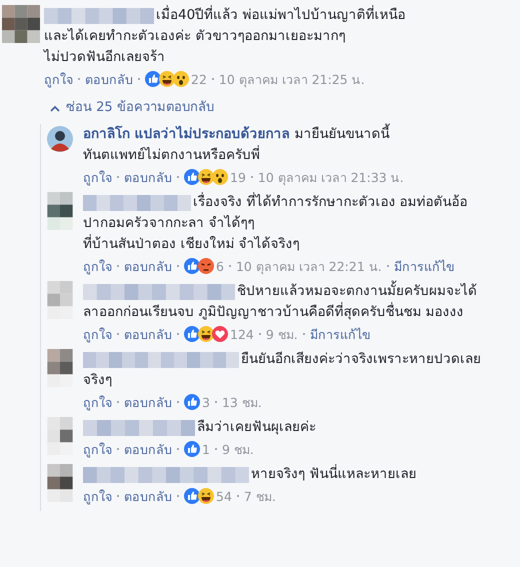 The height and width of the screenshot is (567, 520). Describe the element at coordinates (206, 402) in the screenshot. I see `reaction-count: 3` at that location.